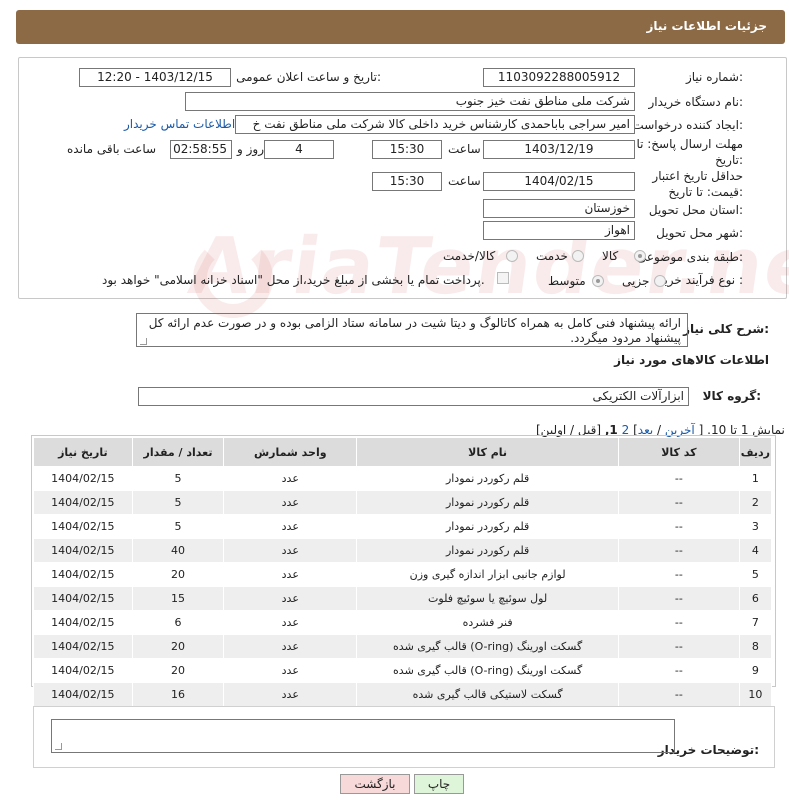 The width and height of the screenshot is (789, 810). Describe the element at coordinates (755, 550) in the screenshot. I see `cell-row-number: 4` at that location.